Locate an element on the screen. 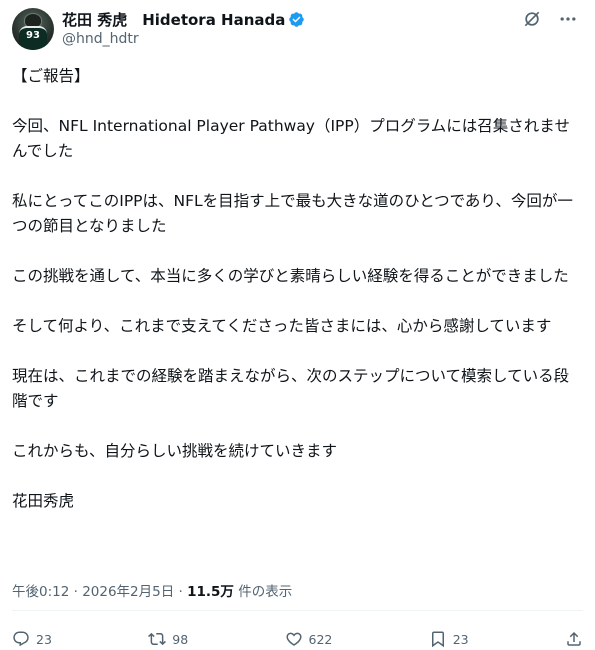  post-paragraph: 【ご報告】 is located at coordinates (51, 76).